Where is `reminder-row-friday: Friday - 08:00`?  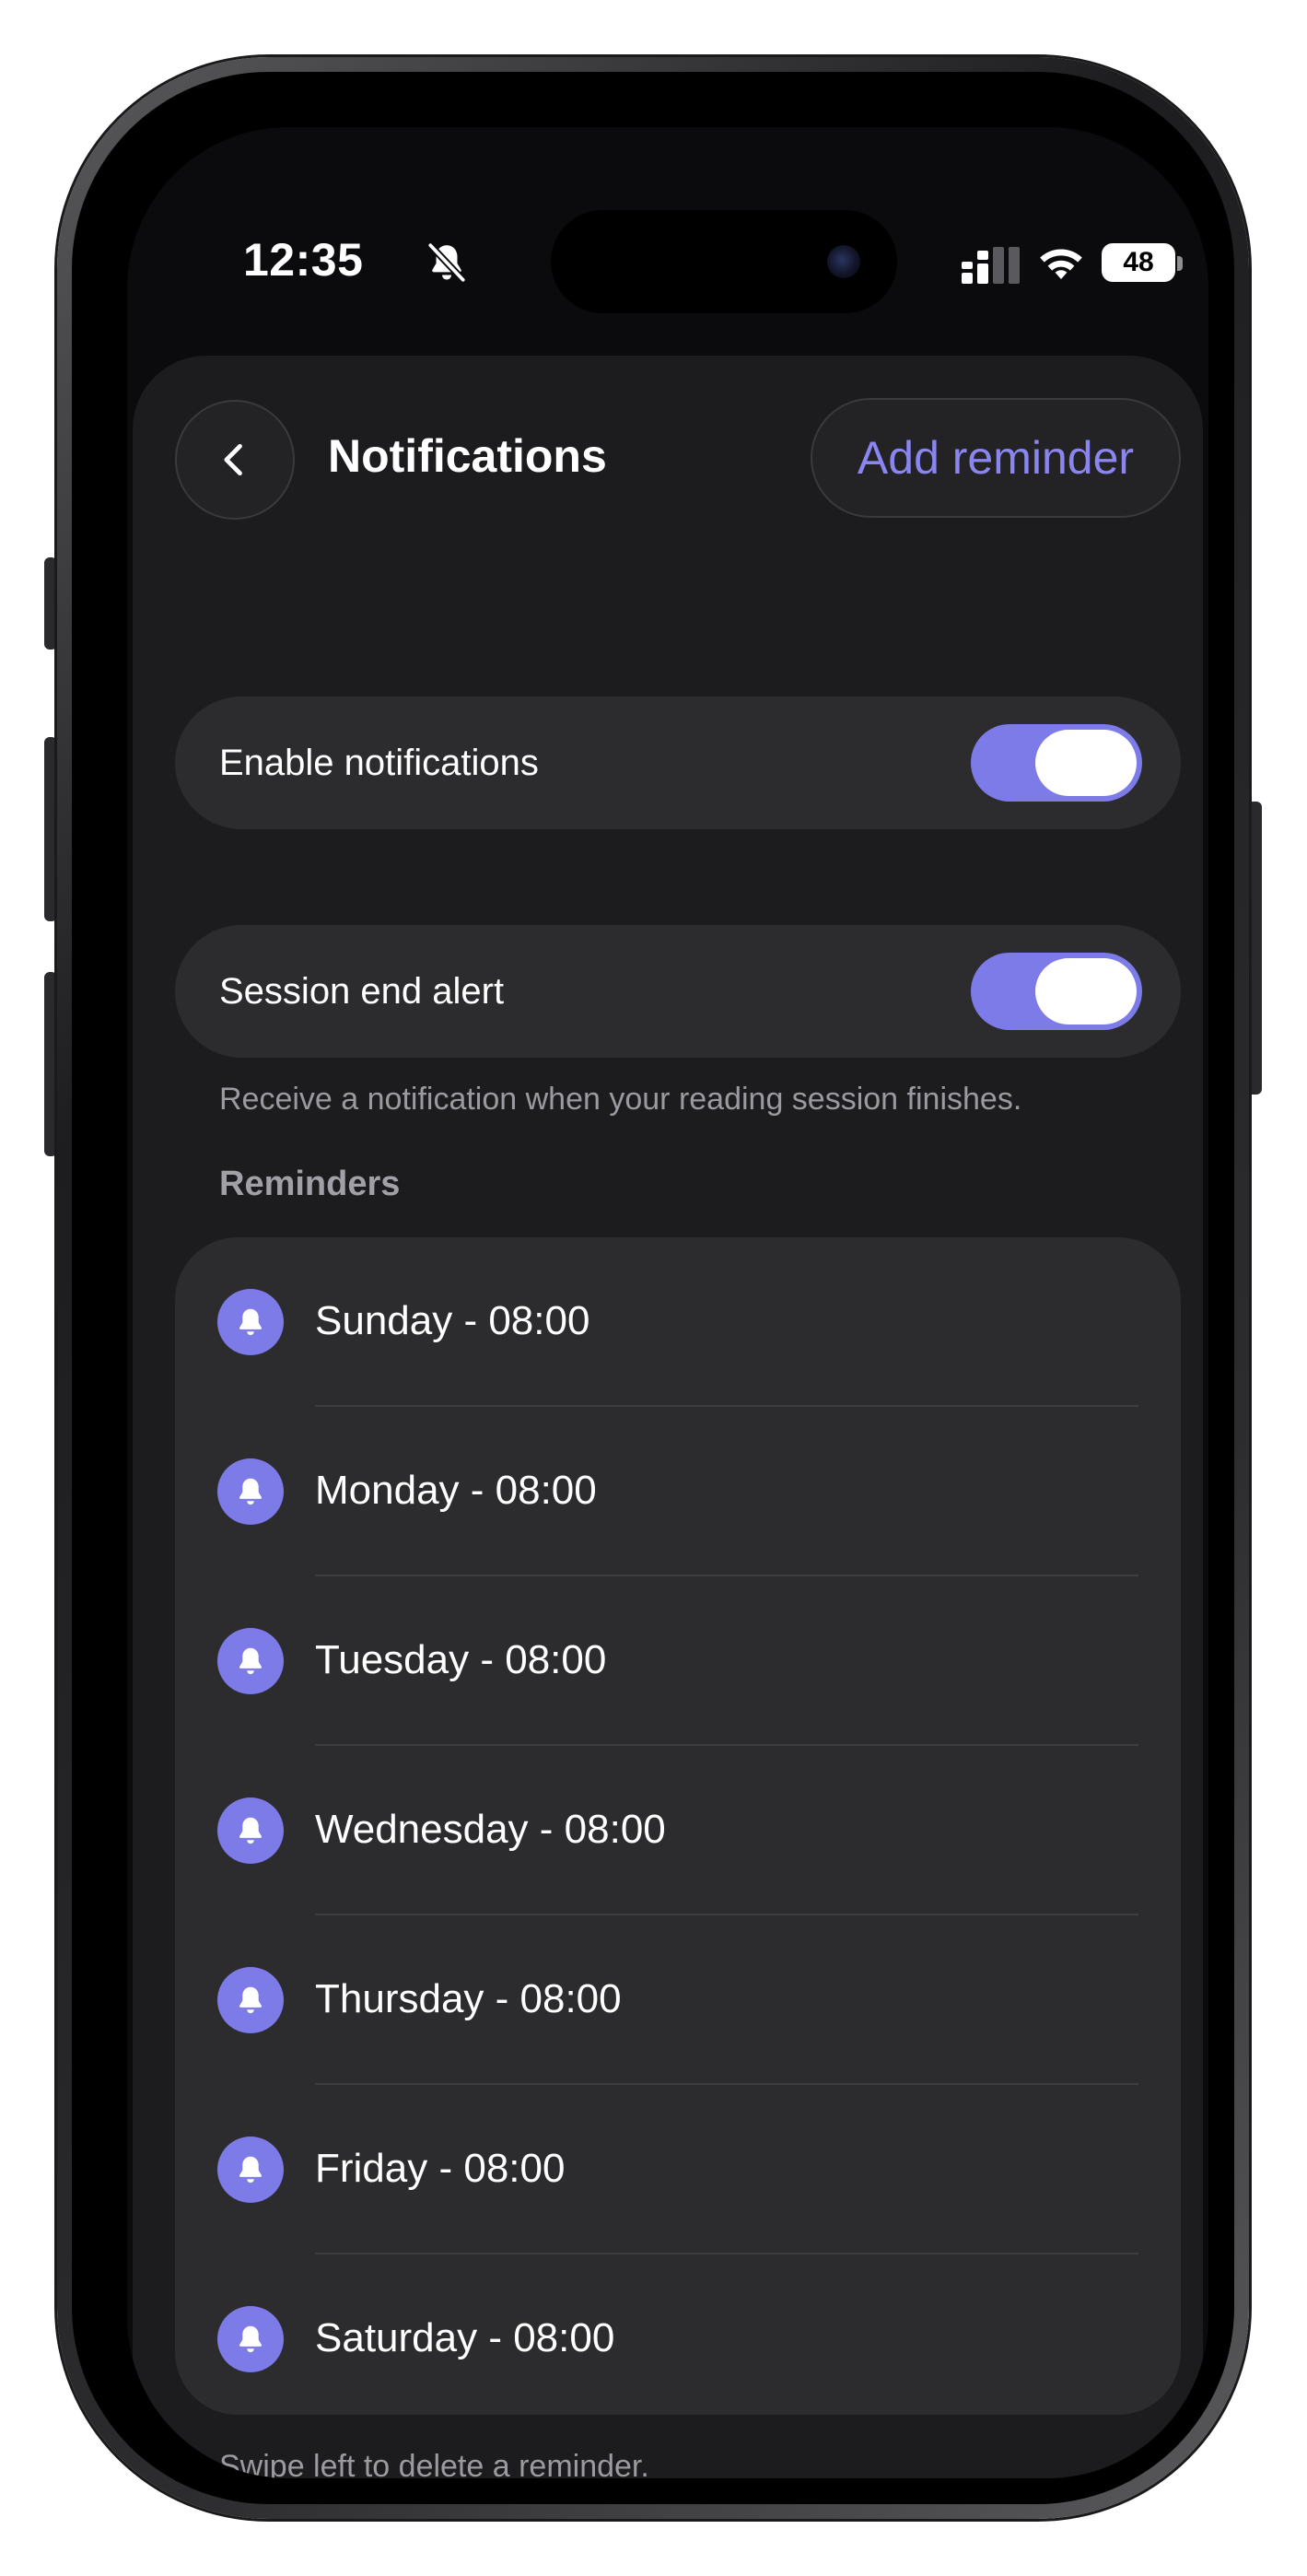 reminder-row-friday: Friday - 08:00 is located at coordinates (678, 2169).